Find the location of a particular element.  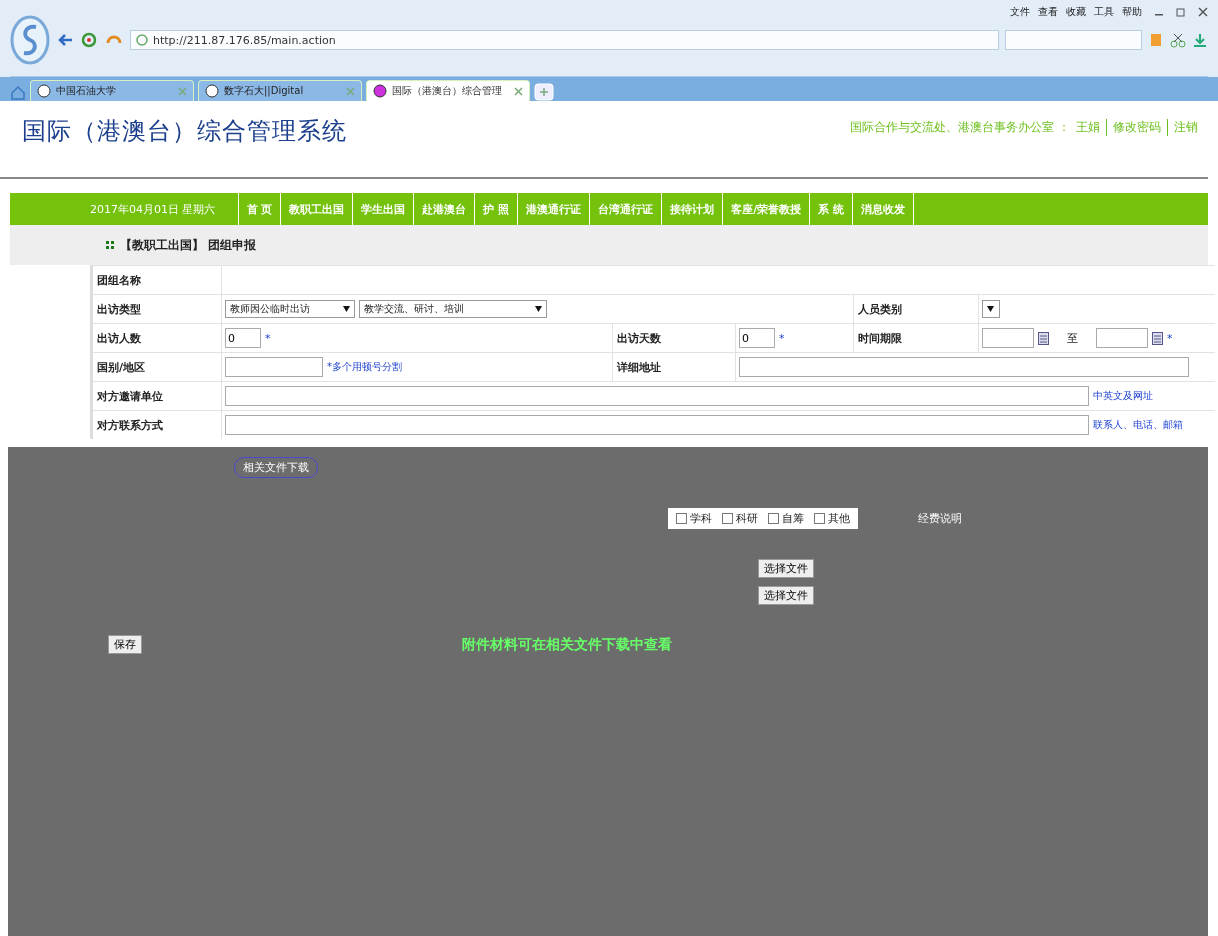

checkbox-label: 科研 is located at coordinates (747, 518).